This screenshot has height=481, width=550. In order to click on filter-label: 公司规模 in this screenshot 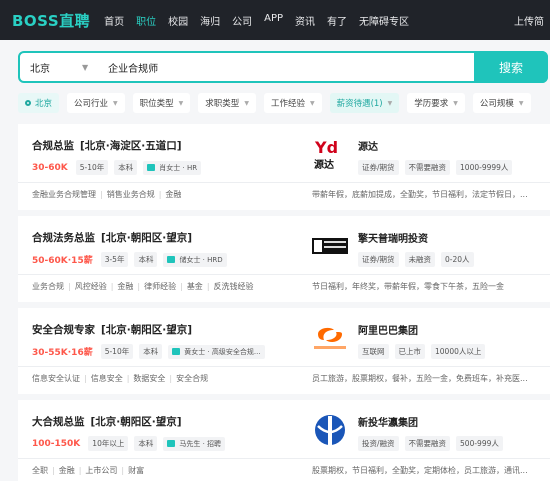, I will do `click(496, 104)`.